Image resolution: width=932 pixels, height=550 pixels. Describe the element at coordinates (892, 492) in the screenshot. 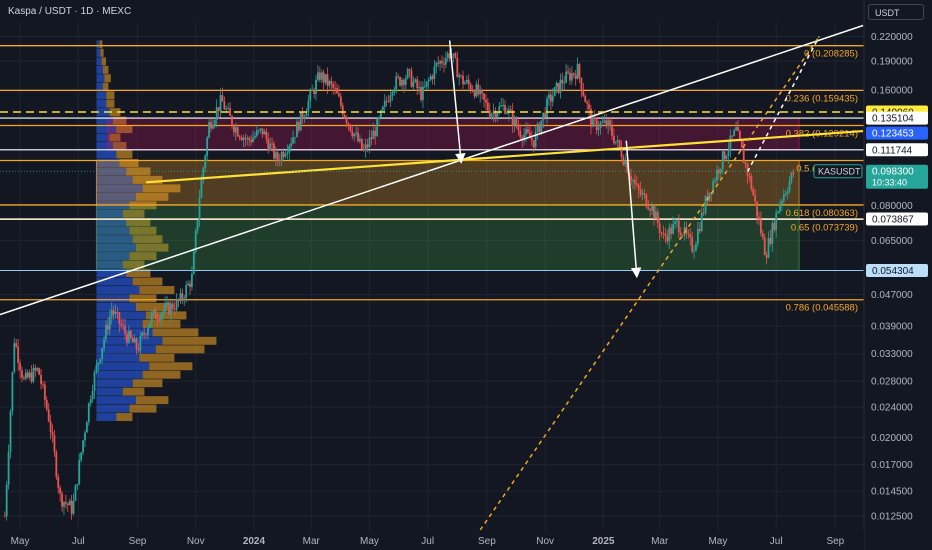

I see `price-tick-label: 0.014500` at that location.